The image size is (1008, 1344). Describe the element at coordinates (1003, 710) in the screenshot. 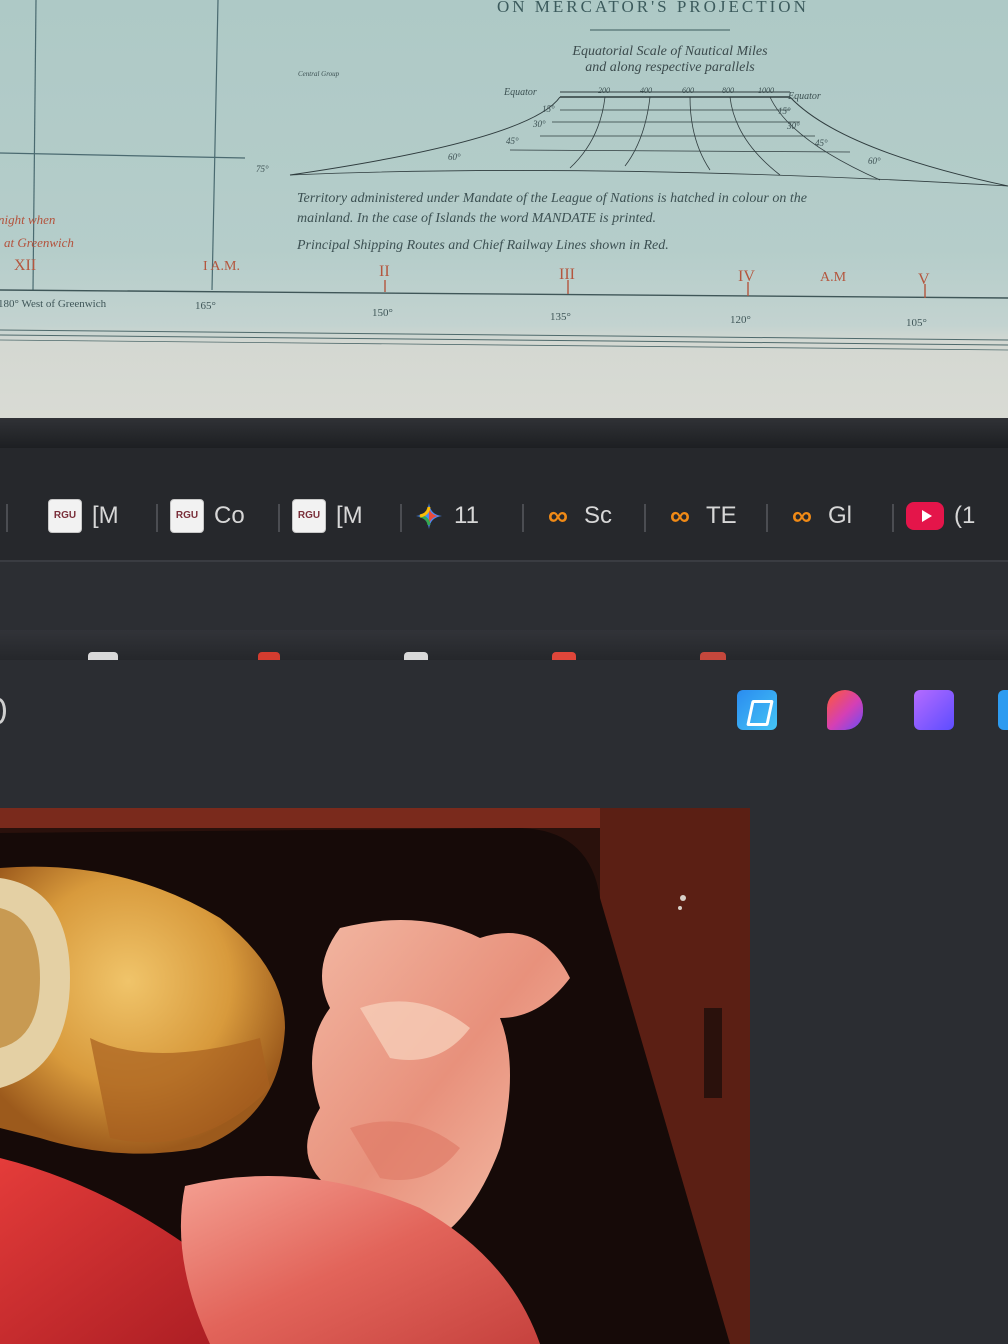

I see `edge-extension-icon` at that location.